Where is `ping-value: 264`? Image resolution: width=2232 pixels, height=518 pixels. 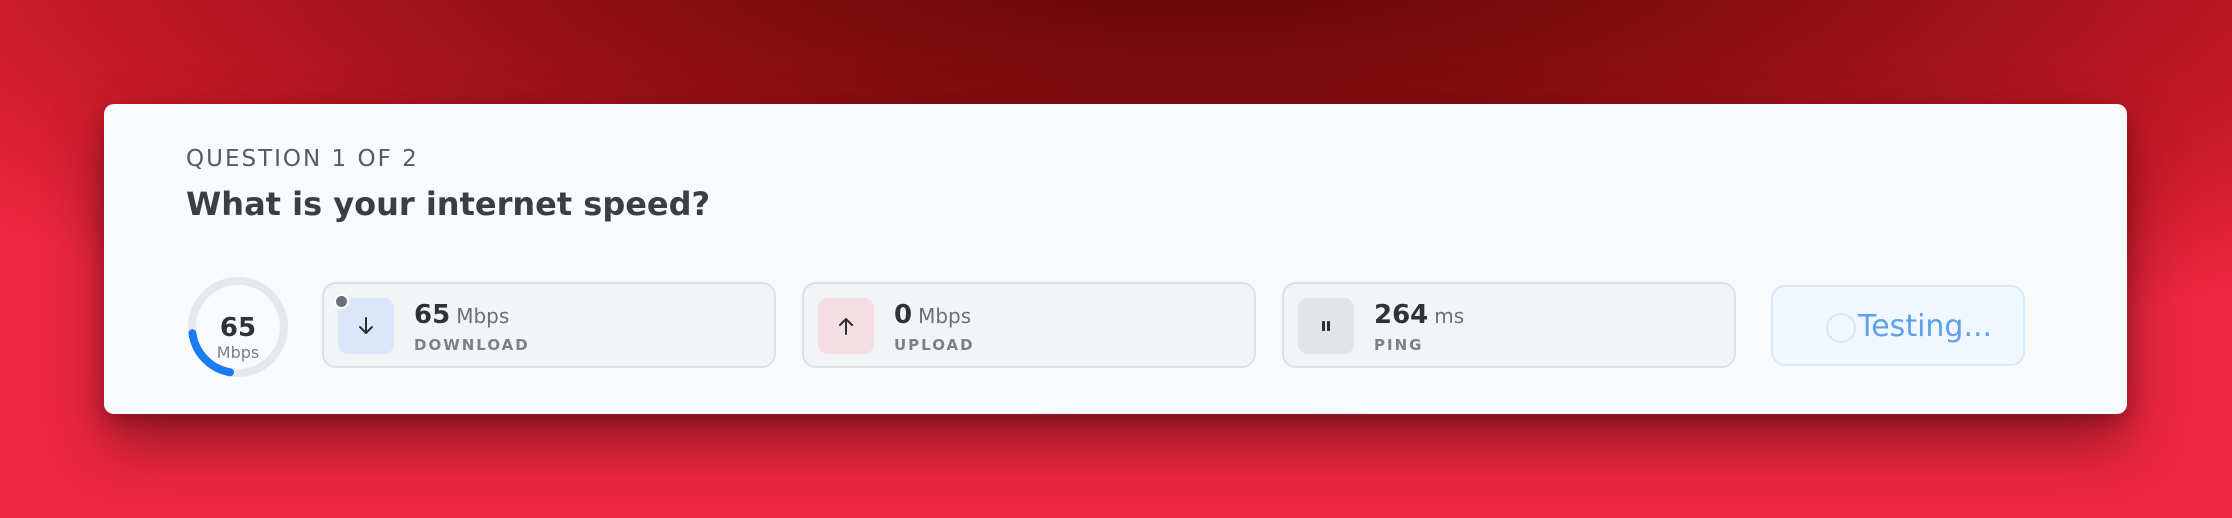 ping-value: 264 is located at coordinates (1401, 315).